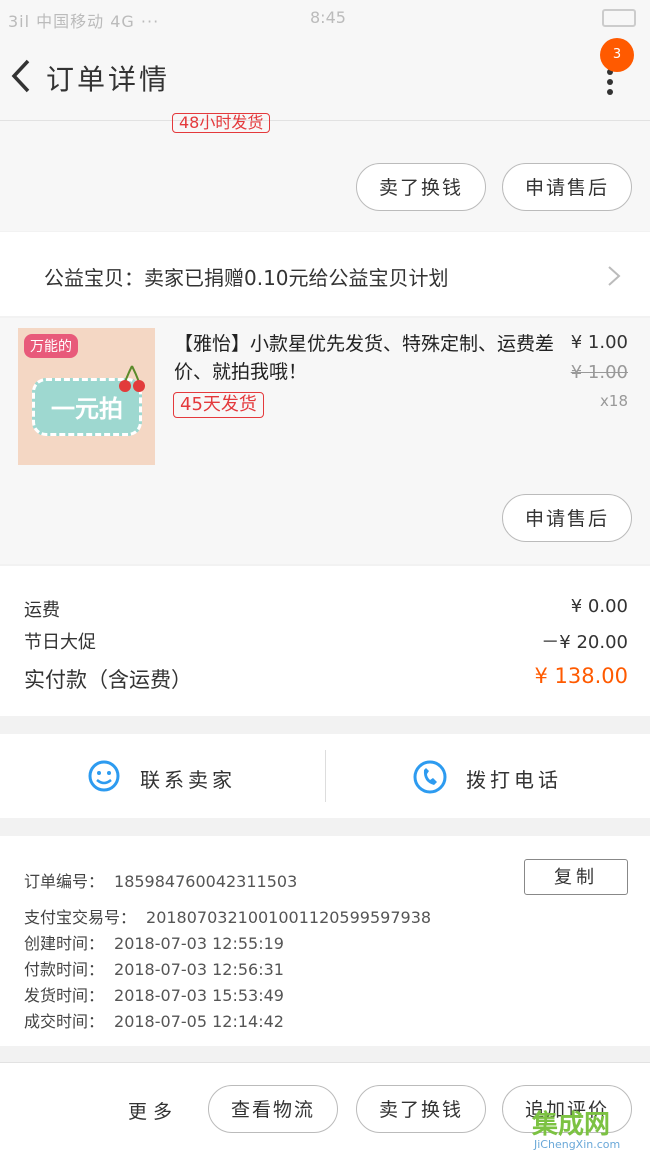 This screenshot has width=650, height=1156. Describe the element at coordinates (228, 917) in the screenshot. I see `alipay-number: 支付宝交易号： 2018070321001001120599597938` at that location.